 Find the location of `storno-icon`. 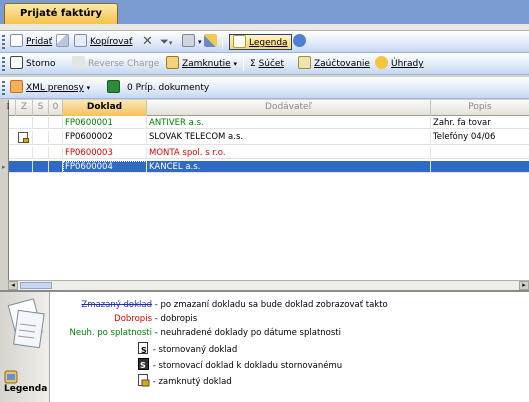

storno-icon is located at coordinates (16, 62).